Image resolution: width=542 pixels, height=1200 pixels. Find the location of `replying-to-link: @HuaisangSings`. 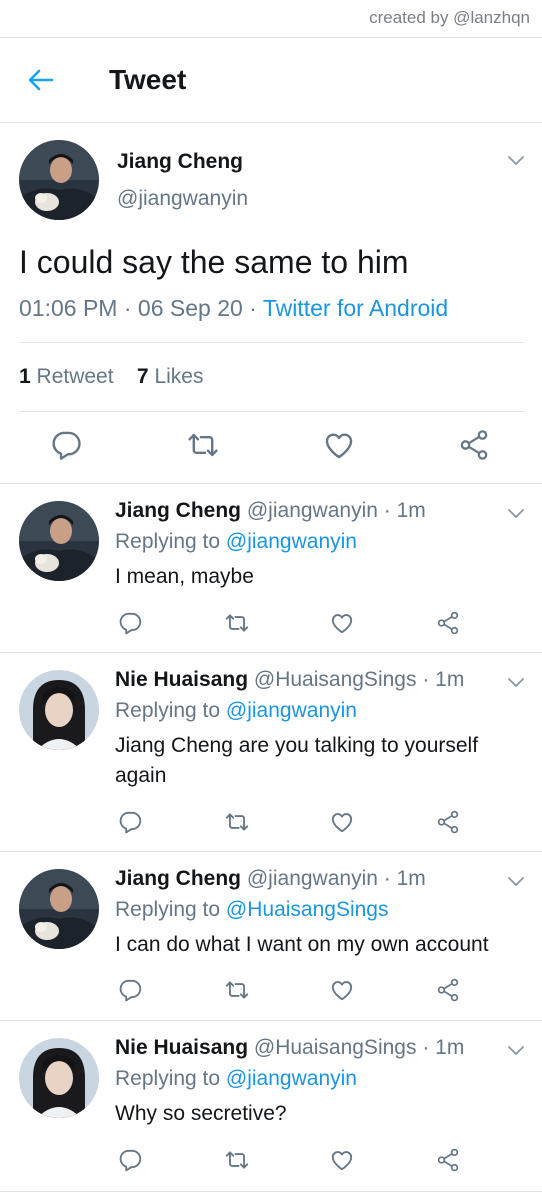

replying-to-link: @HuaisangSings is located at coordinates (307, 909).